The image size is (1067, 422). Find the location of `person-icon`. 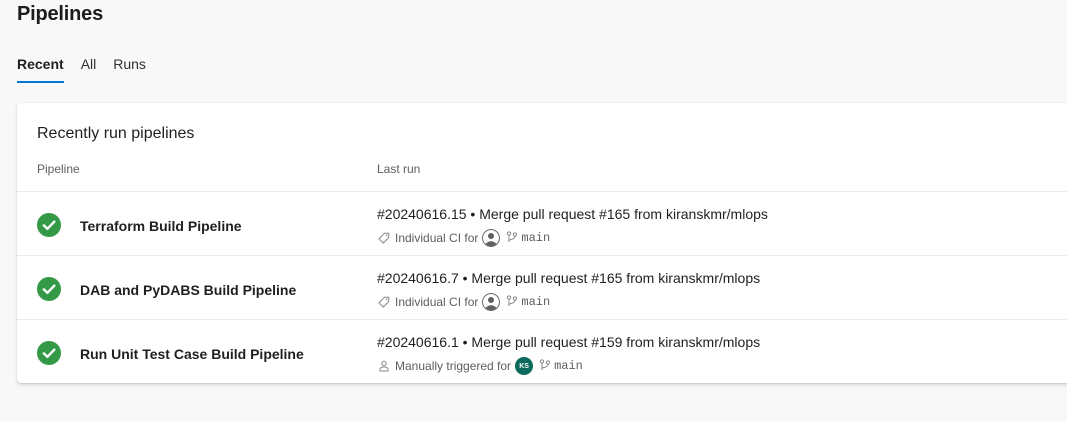

person-icon is located at coordinates (384, 366).